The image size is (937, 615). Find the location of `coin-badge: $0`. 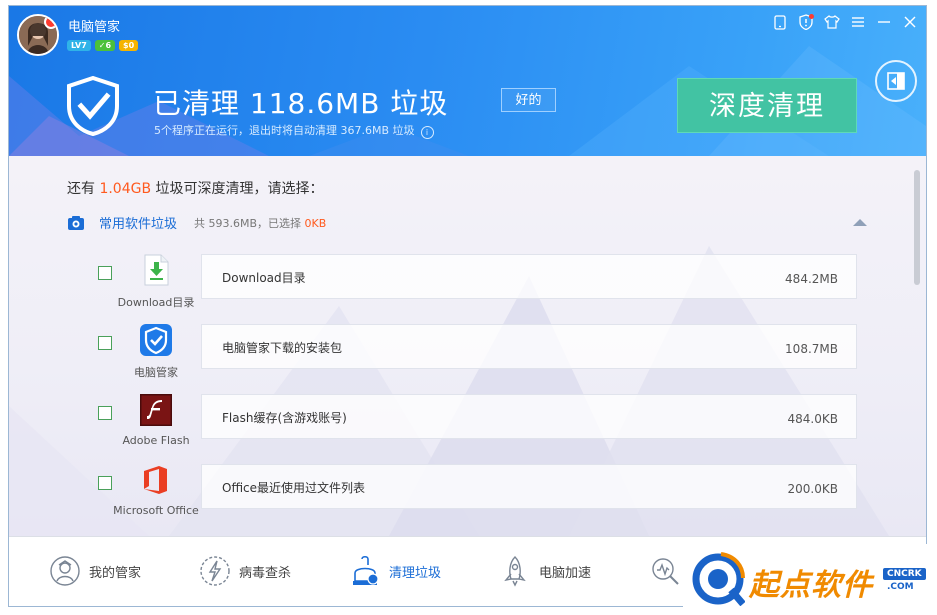

coin-badge: $0 is located at coordinates (129, 45).